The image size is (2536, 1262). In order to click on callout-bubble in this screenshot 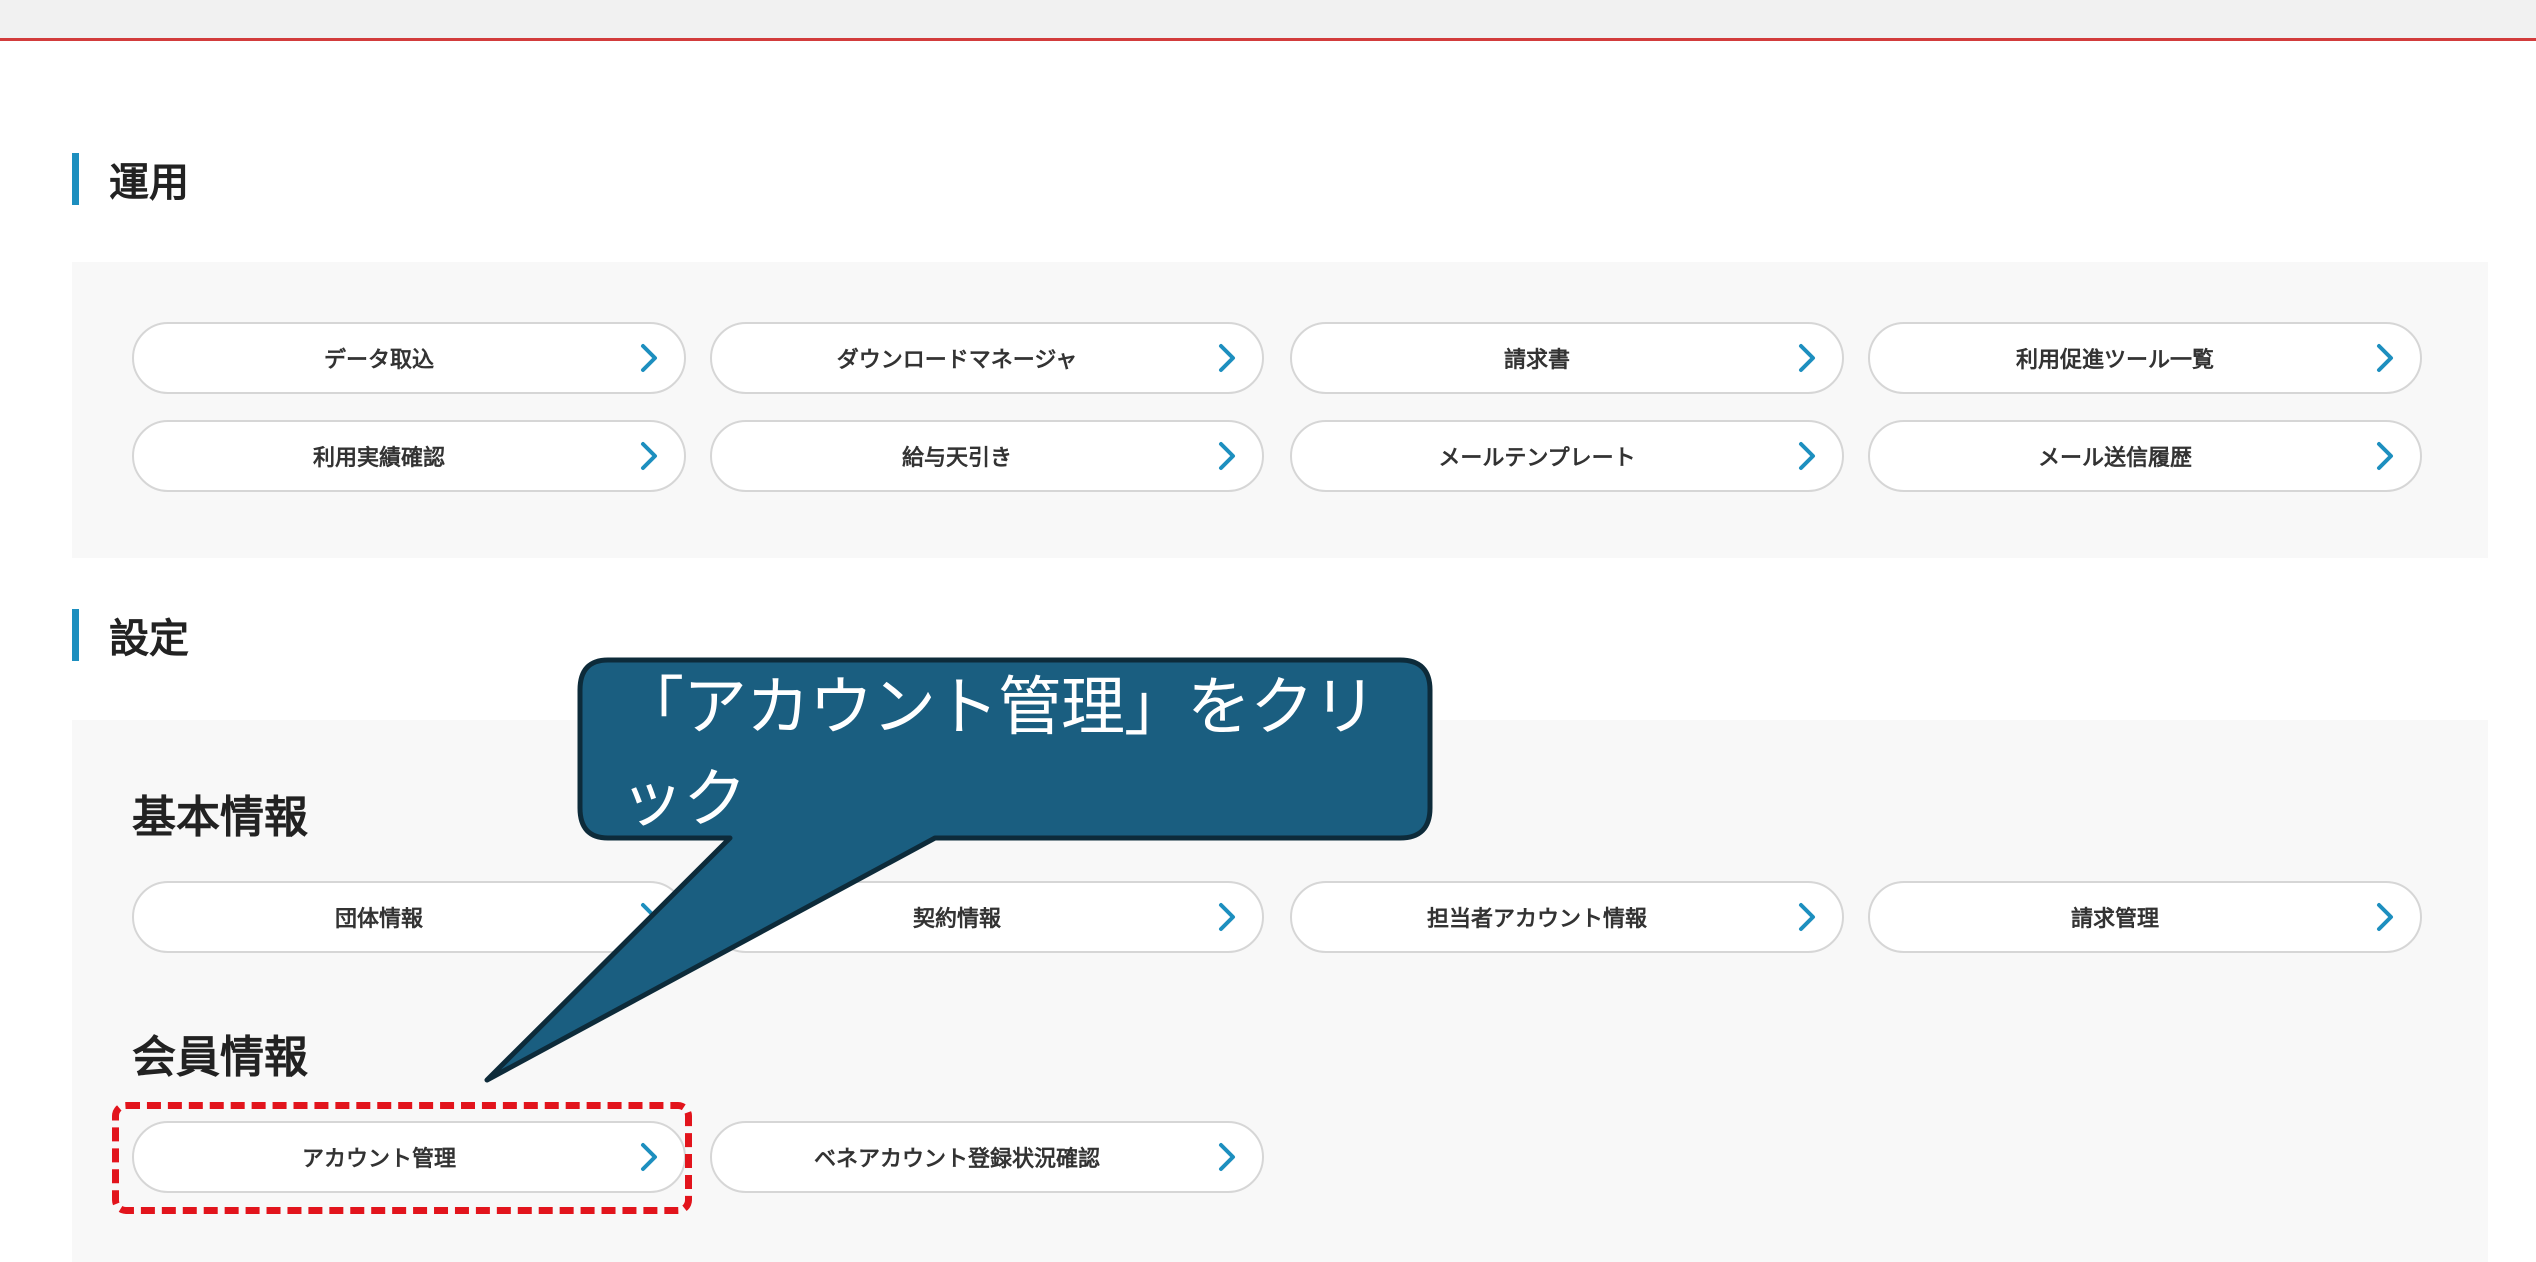, I will do `click(958, 870)`.